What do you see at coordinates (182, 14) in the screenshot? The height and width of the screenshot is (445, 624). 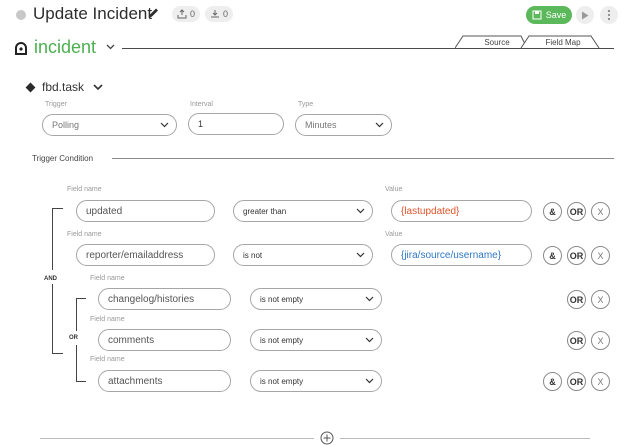 I see `upload-icon` at bounding box center [182, 14].